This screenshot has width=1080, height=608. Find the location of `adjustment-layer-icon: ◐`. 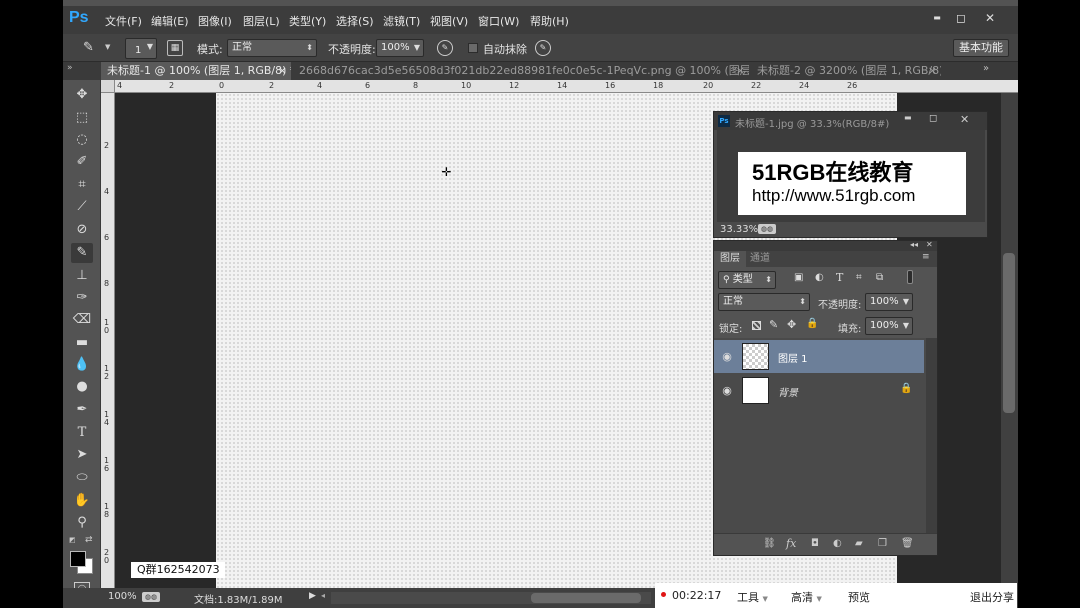

adjustment-layer-icon: ◐ is located at coordinates (837, 543).